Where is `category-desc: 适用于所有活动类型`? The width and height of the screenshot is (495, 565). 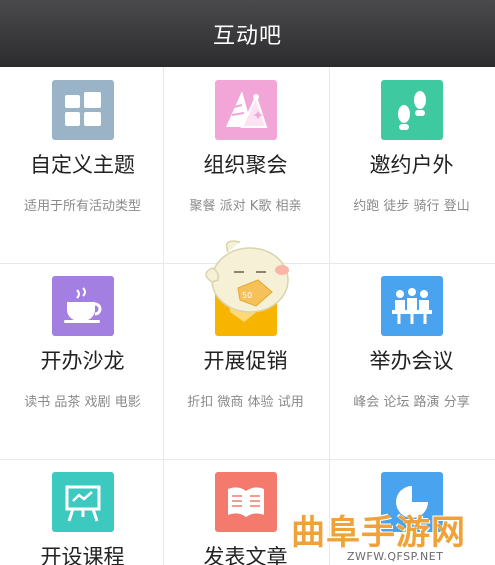
category-desc: 适用于所有活动类型 is located at coordinates (82, 206).